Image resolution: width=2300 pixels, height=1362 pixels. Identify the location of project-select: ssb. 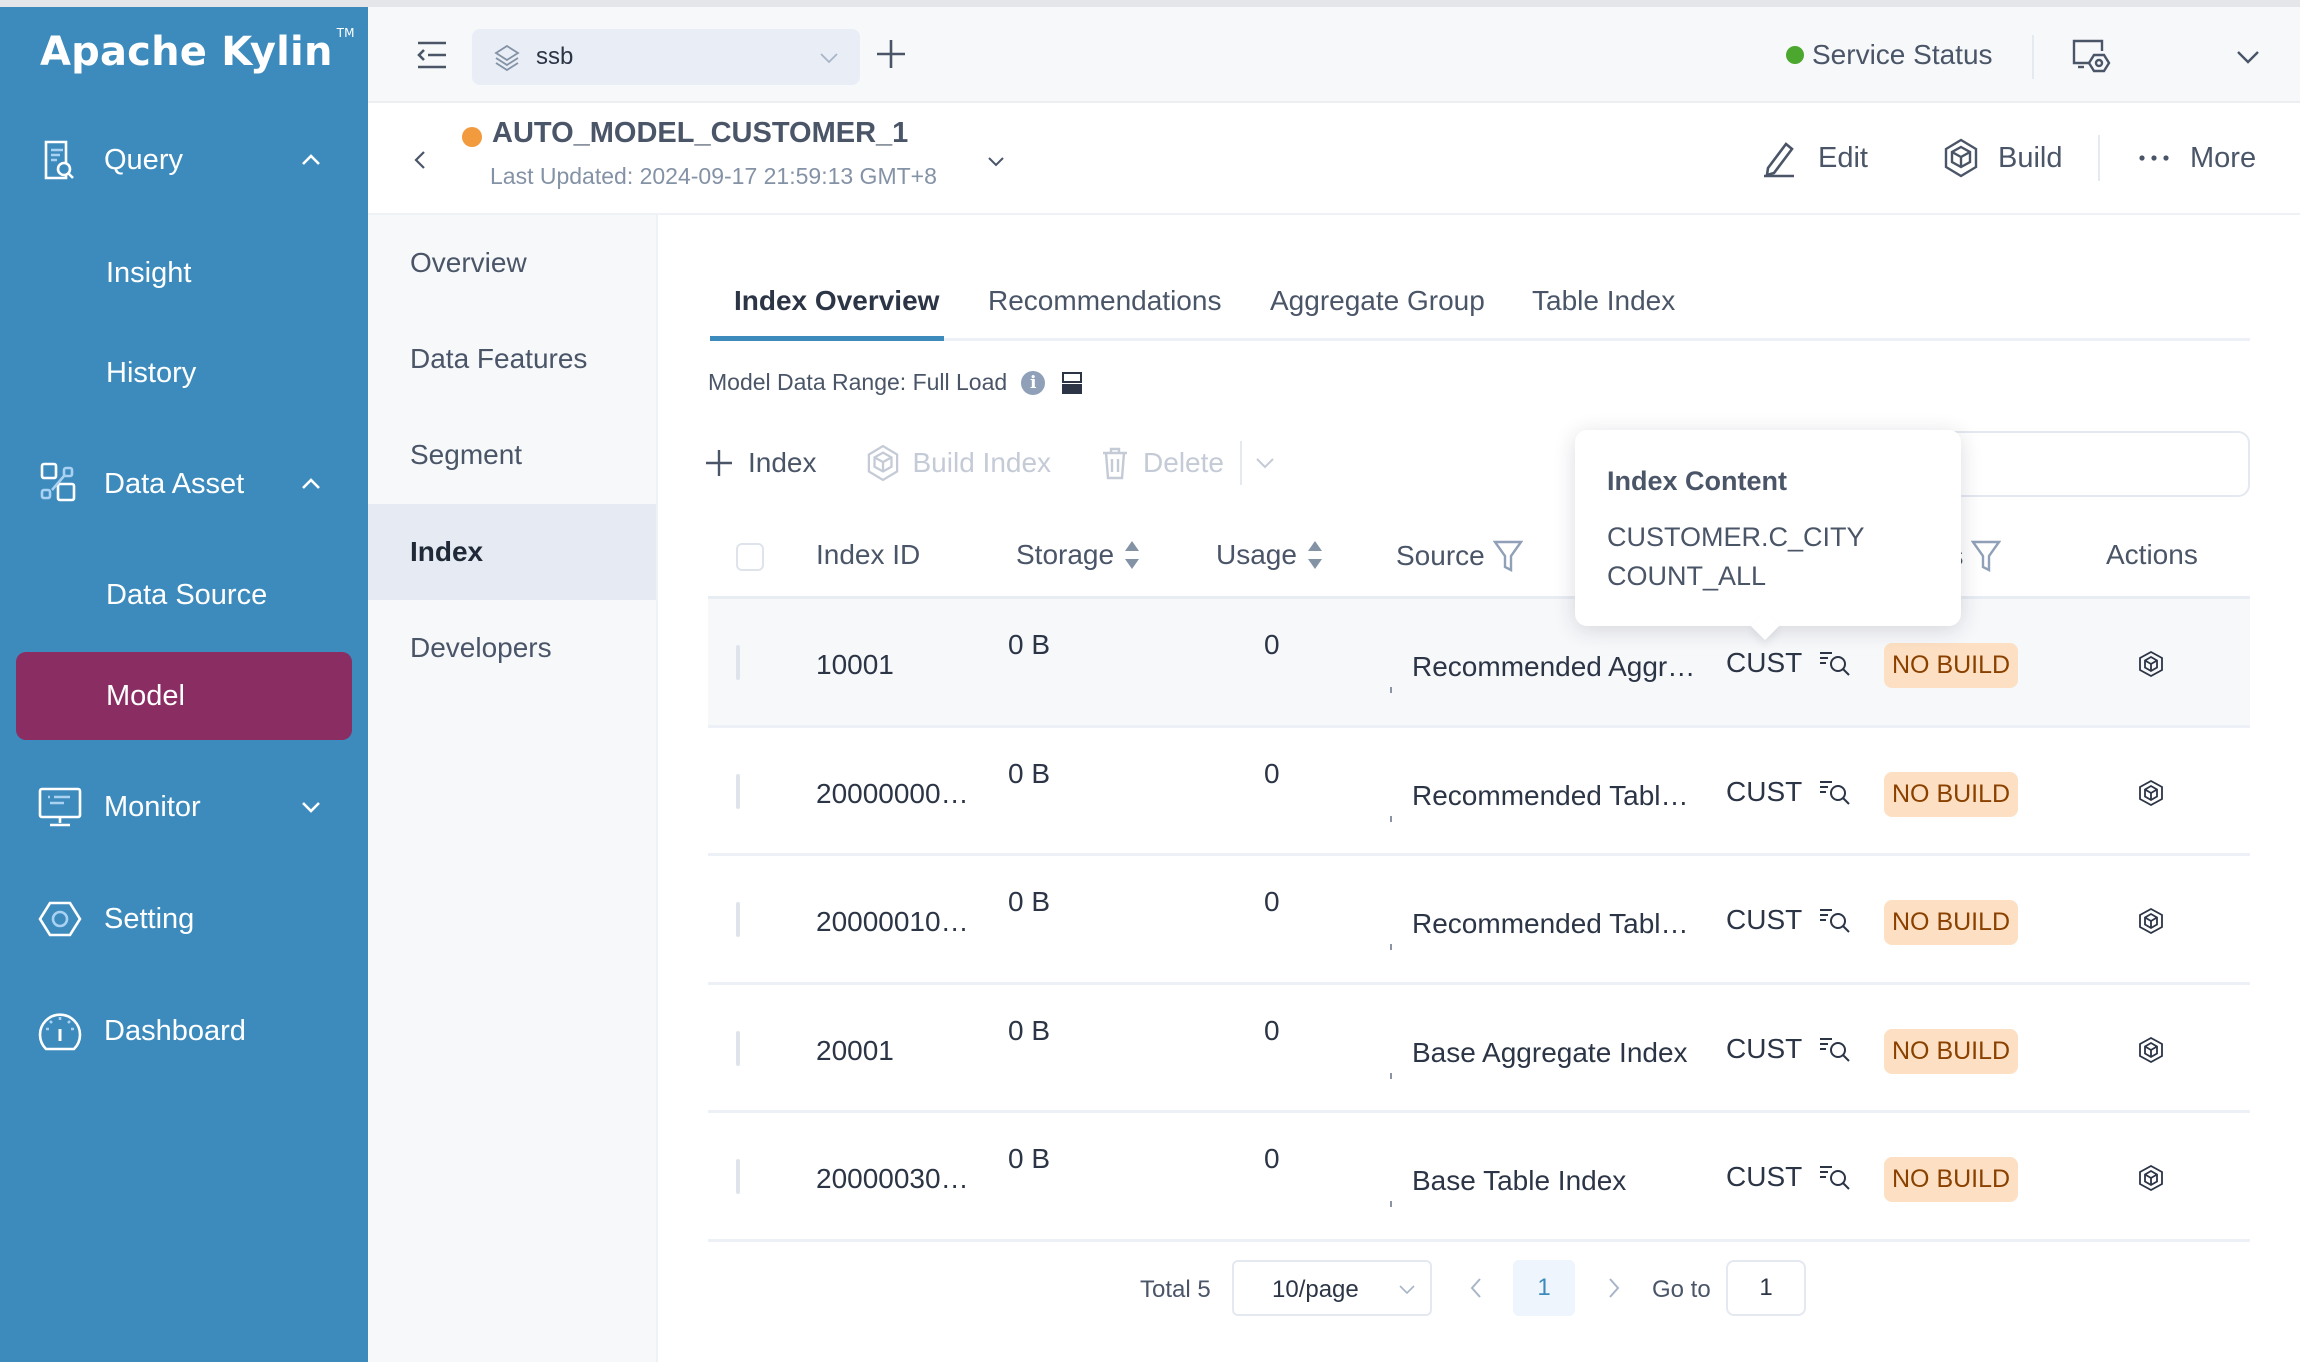
(666, 57).